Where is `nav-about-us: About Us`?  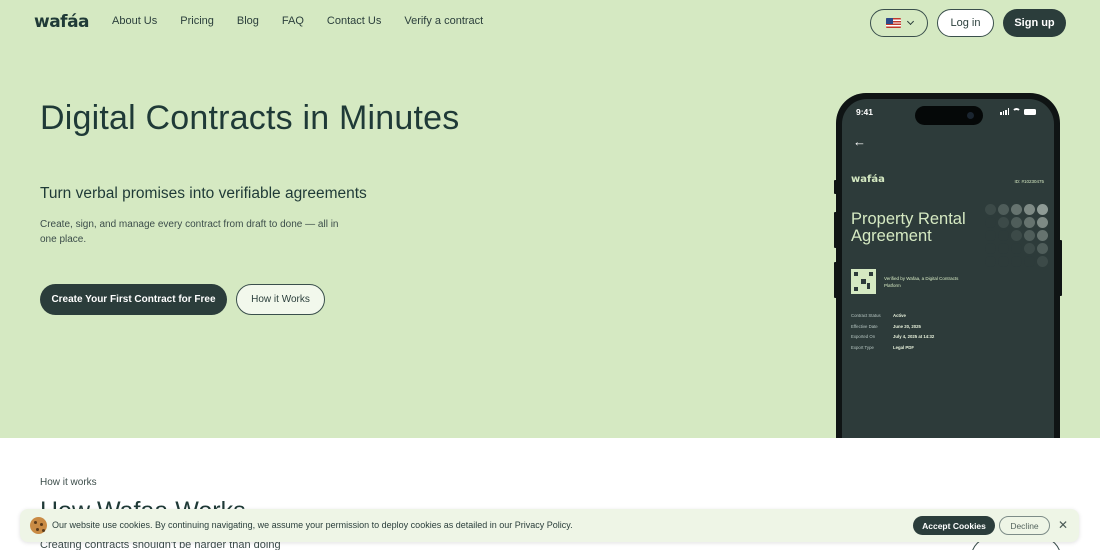 nav-about-us: About Us is located at coordinates (134, 21).